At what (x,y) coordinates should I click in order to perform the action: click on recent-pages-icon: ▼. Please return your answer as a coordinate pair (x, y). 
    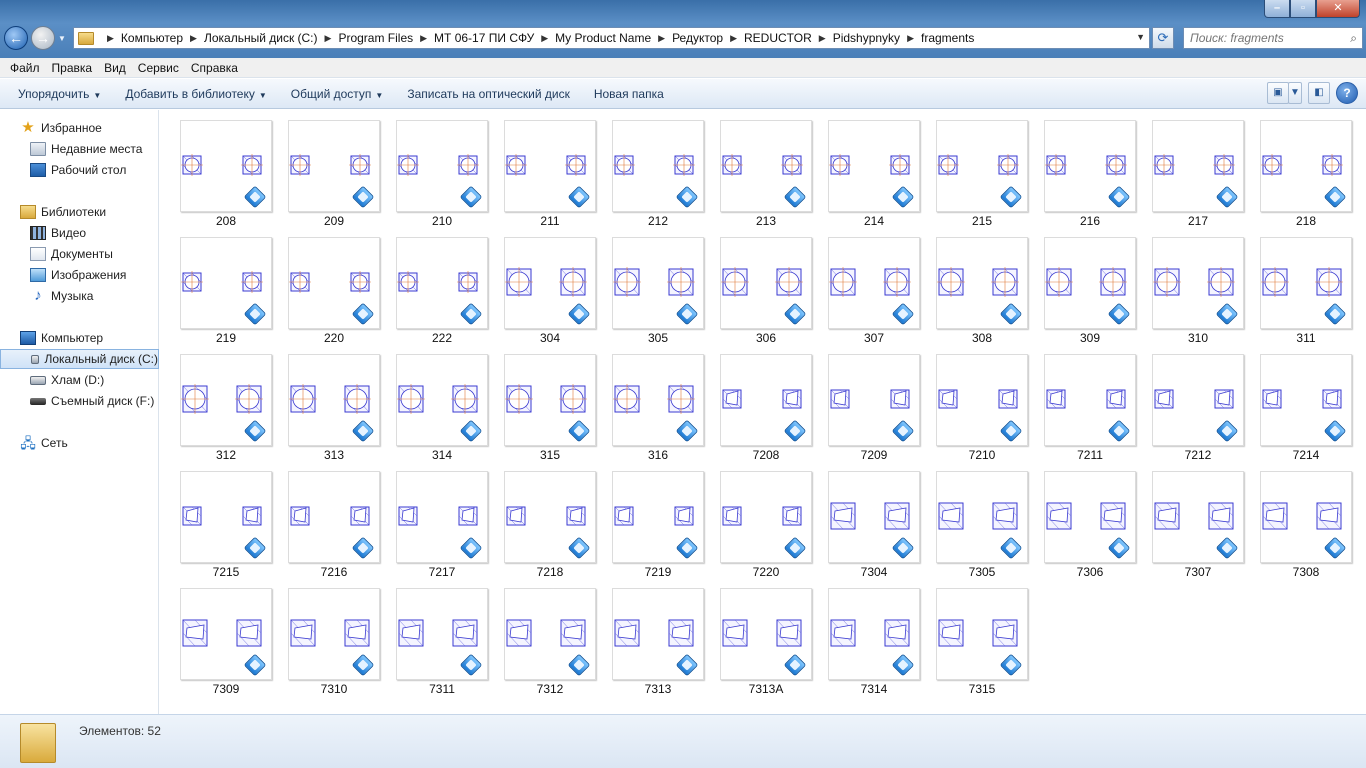
    Looking at the image, I should click on (62, 38).